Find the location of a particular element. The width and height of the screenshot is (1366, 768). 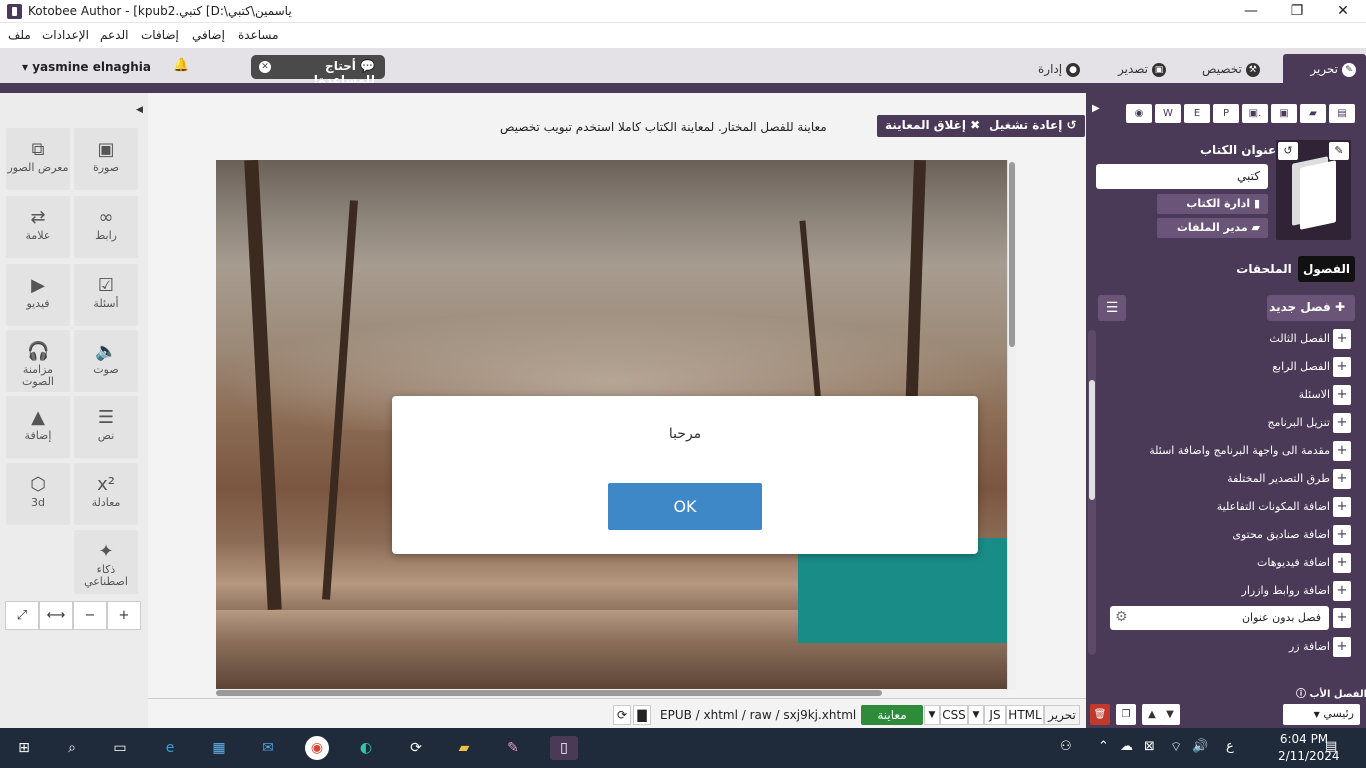

tool-bookmark: ⇄ علامة is located at coordinates (38, 227).